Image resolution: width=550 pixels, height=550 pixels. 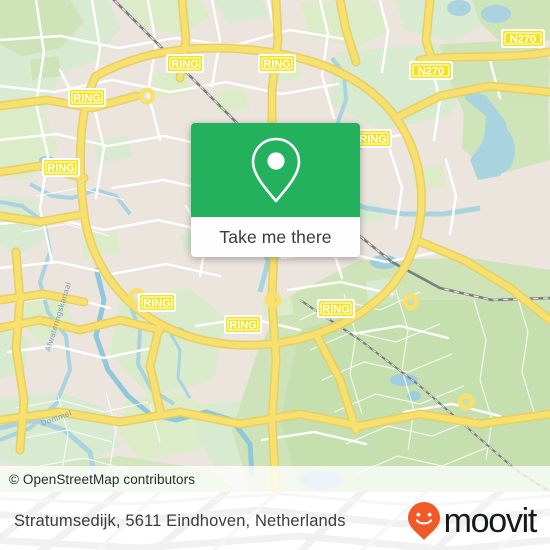 I want to click on shield-ring-3: RING, so click(x=87, y=97).